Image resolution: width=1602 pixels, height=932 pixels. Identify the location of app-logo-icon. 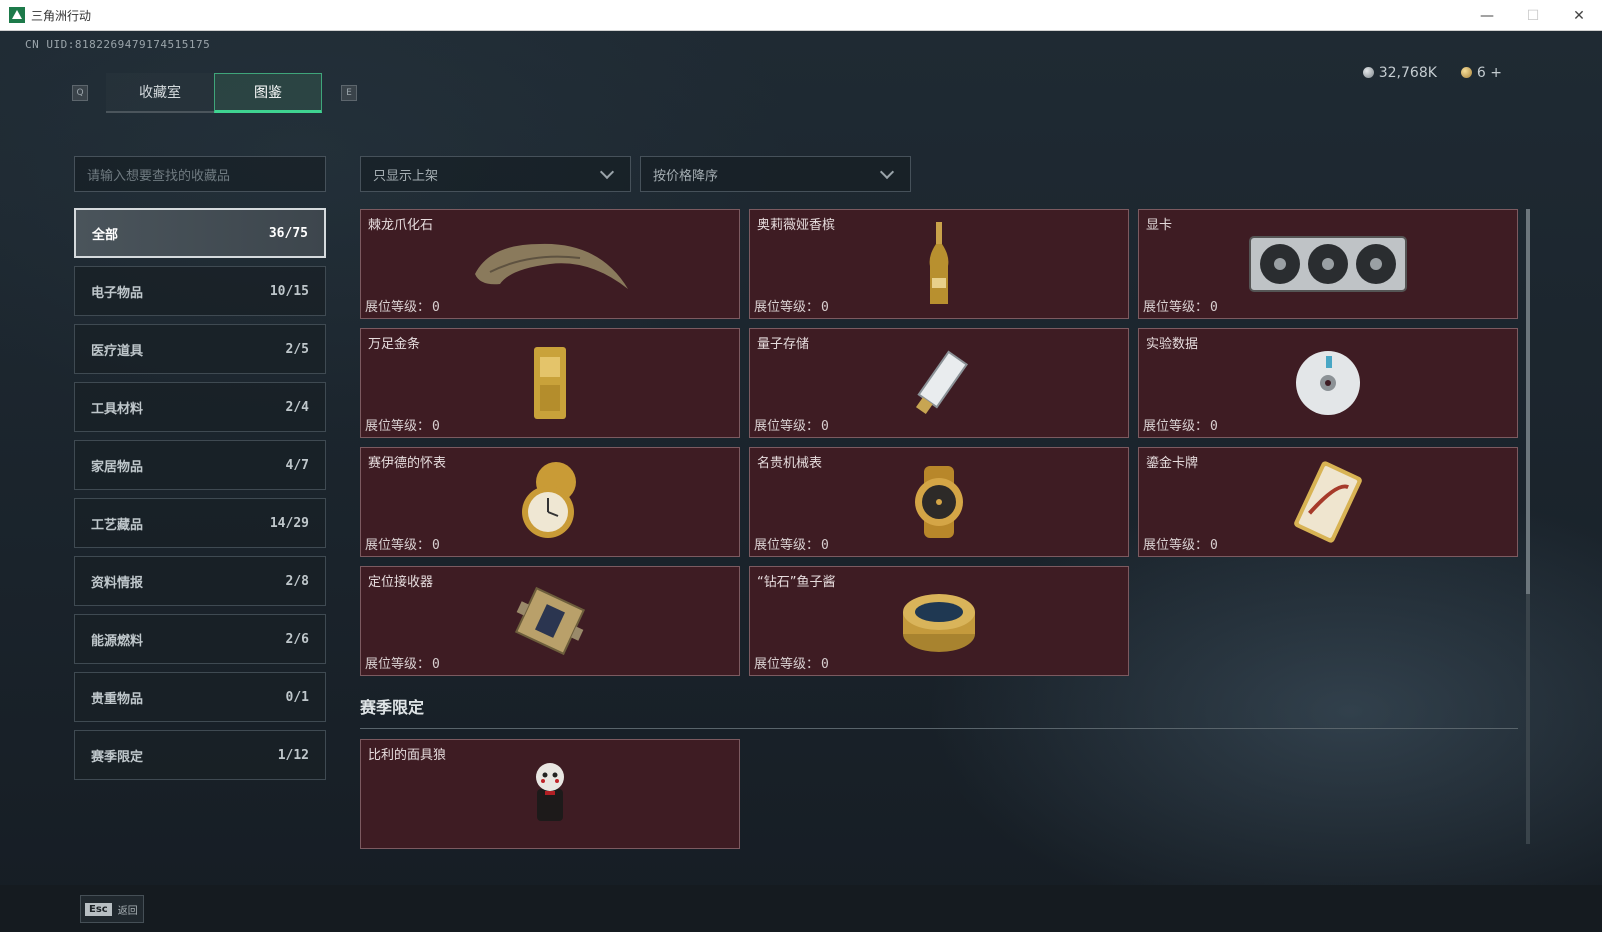
(17, 15).